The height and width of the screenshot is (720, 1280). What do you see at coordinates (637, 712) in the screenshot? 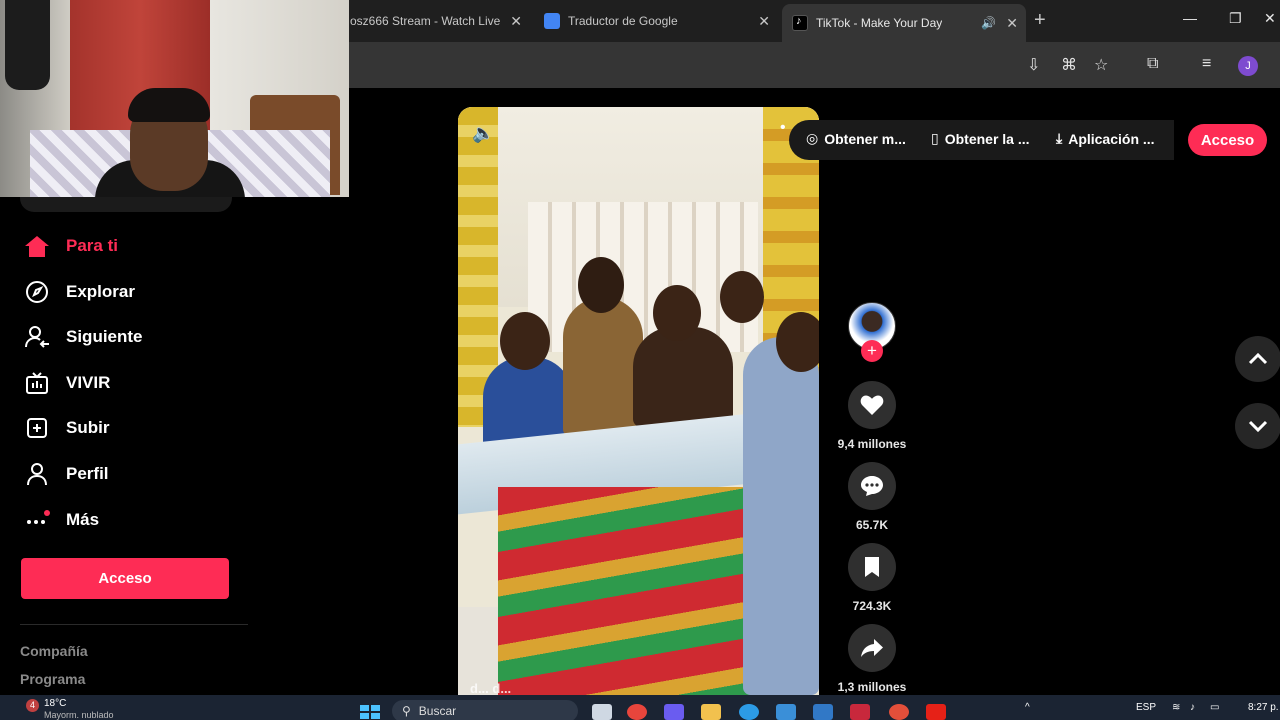
I see `chrome-icon` at bounding box center [637, 712].